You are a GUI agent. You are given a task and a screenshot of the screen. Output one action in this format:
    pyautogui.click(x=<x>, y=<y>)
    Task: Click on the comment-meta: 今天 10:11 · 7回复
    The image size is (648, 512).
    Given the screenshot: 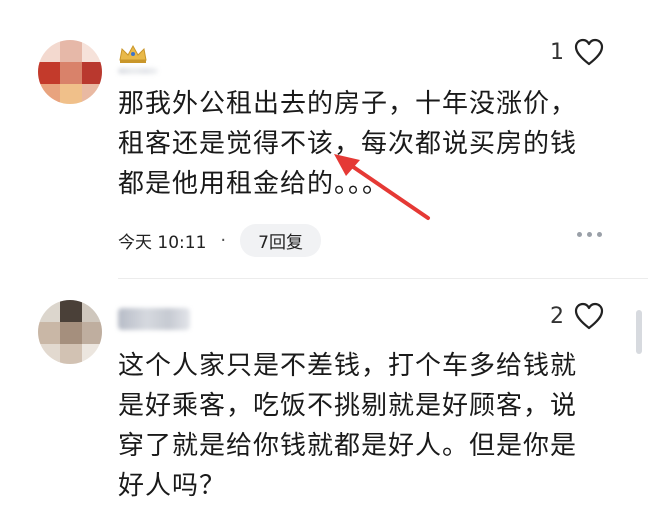 What is the action you would take?
    pyautogui.click(x=219, y=240)
    